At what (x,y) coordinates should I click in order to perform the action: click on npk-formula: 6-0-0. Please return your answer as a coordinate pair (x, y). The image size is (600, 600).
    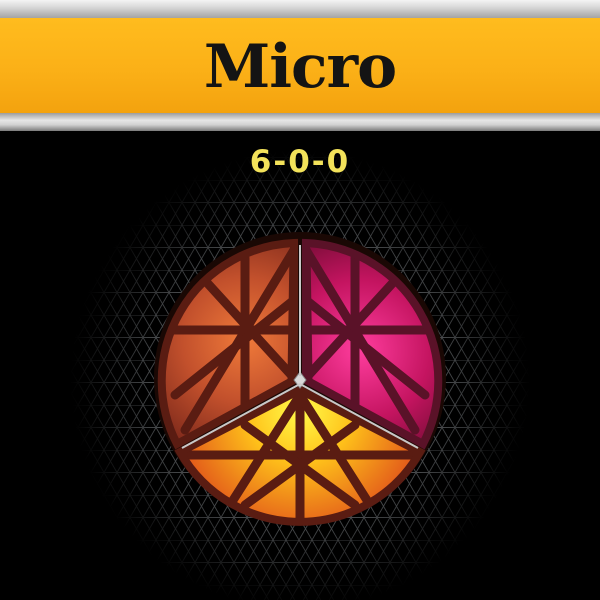
    Looking at the image, I should click on (300, 162).